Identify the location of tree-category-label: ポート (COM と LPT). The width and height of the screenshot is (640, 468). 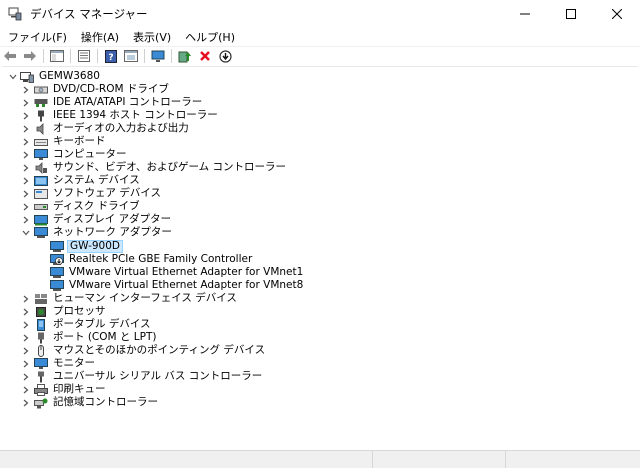
(105, 337).